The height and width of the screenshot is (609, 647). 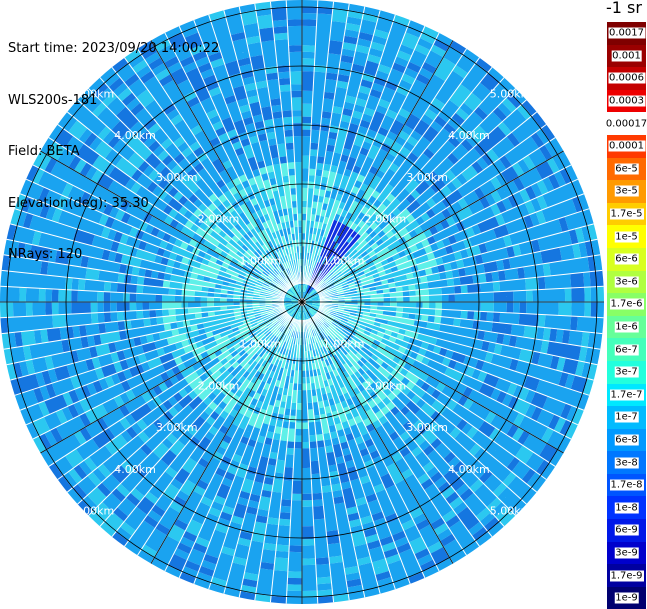 I want to click on colorbar-tick-label: 1e-8, so click(x=626, y=508).